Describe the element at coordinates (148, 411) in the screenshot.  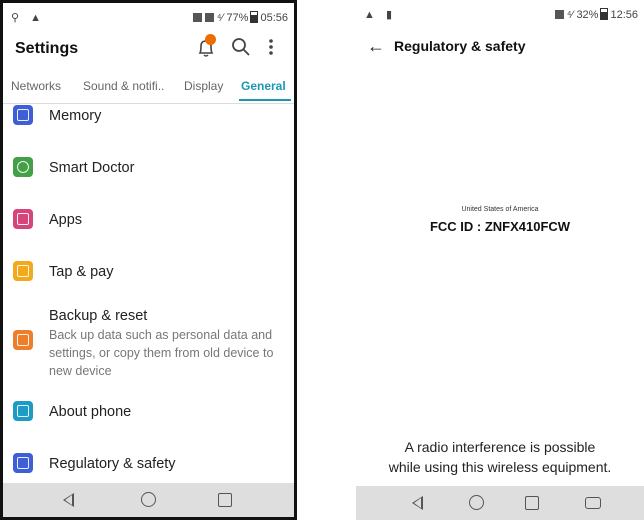
I see `list-item-about-phone: About phone` at that location.